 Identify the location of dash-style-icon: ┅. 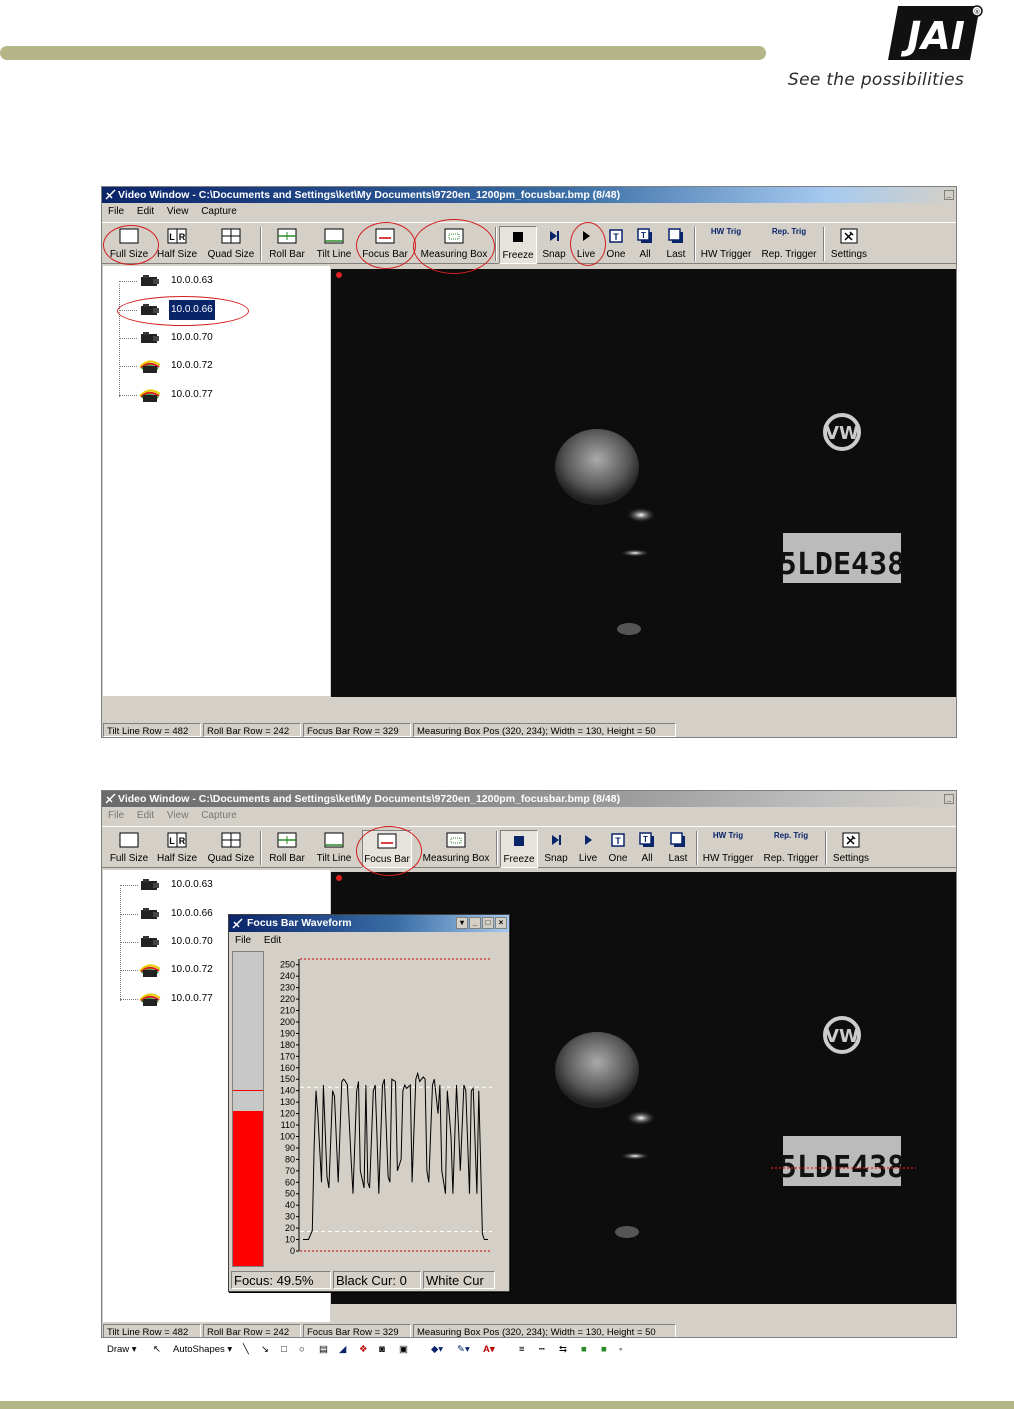
(542, 1350).